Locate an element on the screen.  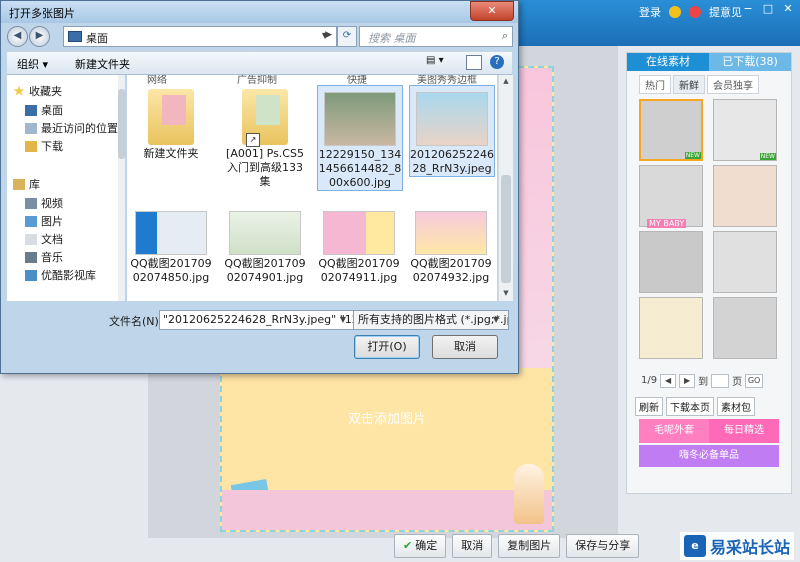
check-icon: ✔ is located at coordinates (408, 545).